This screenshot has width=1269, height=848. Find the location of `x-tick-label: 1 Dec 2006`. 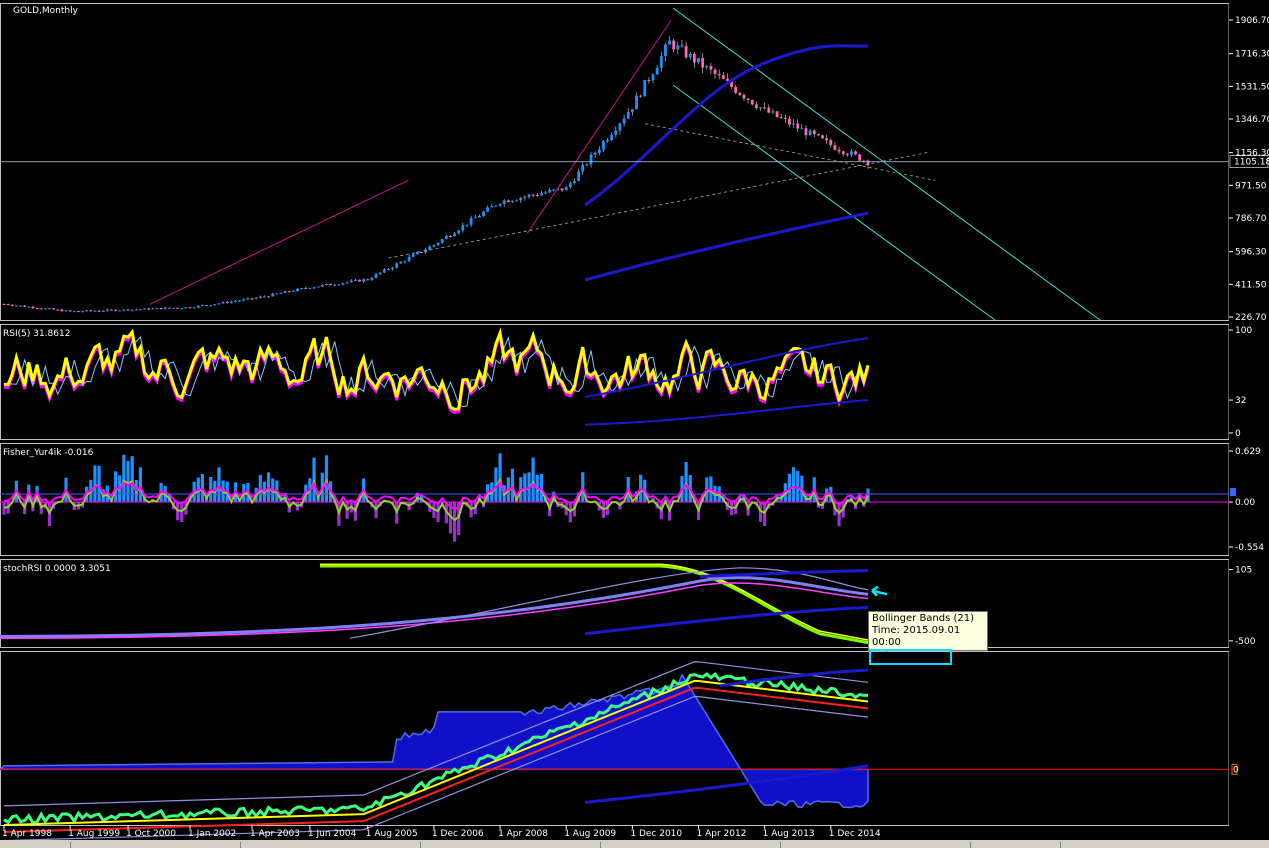

x-tick-label: 1 Dec 2006 is located at coordinates (458, 834).